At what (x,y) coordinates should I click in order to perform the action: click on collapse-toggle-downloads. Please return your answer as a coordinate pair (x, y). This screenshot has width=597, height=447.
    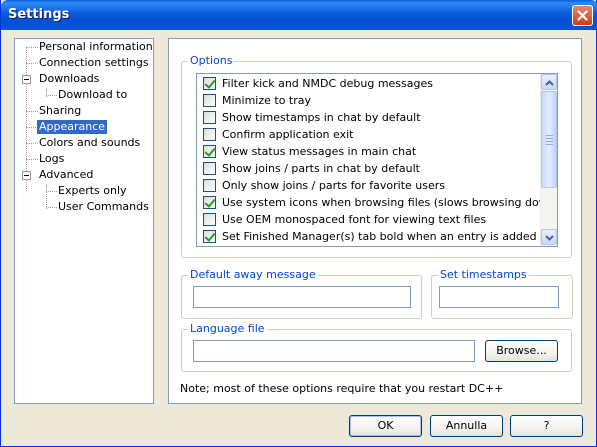
    Looking at the image, I should click on (26, 79).